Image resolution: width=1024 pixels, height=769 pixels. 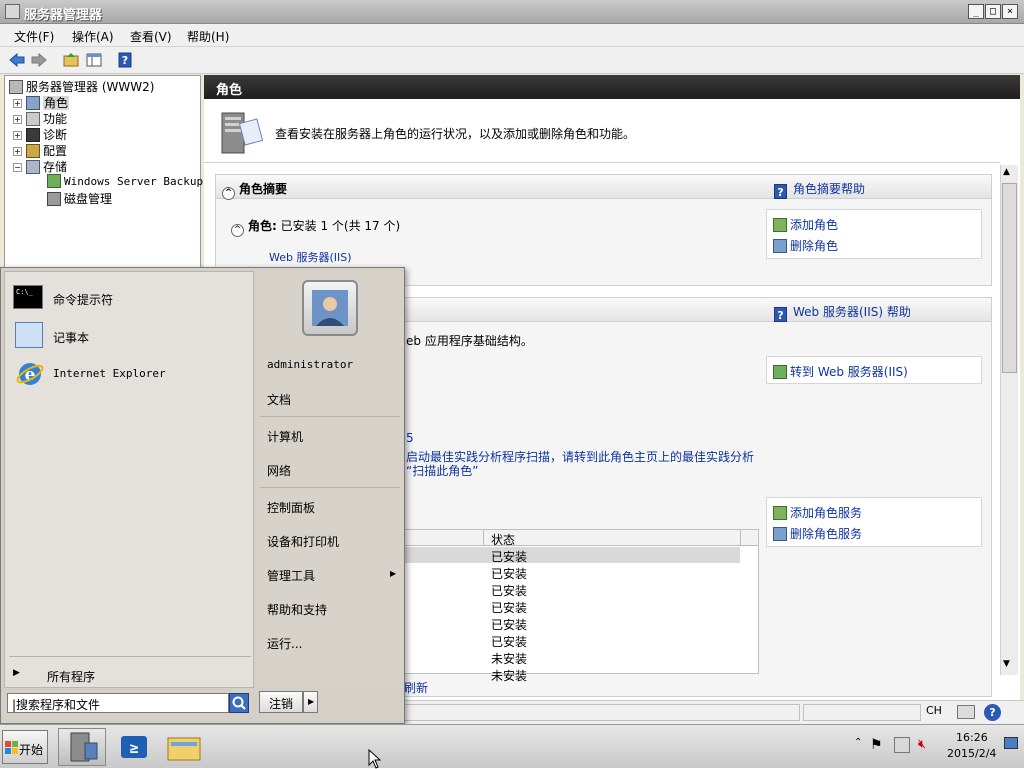 What do you see at coordinates (310, 257) in the screenshot?
I see `installed-role-link: Web 服务器(IIS)` at bounding box center [310, 257].